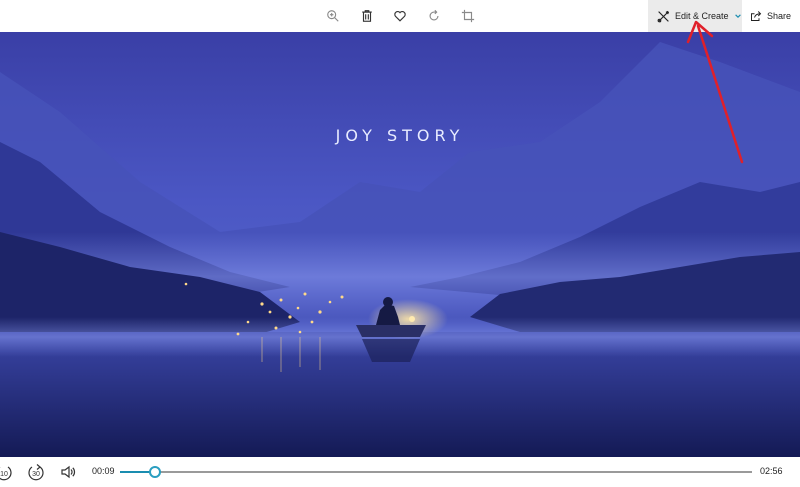 The height and width of the screenshot is (487, 800). Describe the element at coordinates (400, 135) in the screenshot. I see `video-title-text: JOY STORY` at that location.